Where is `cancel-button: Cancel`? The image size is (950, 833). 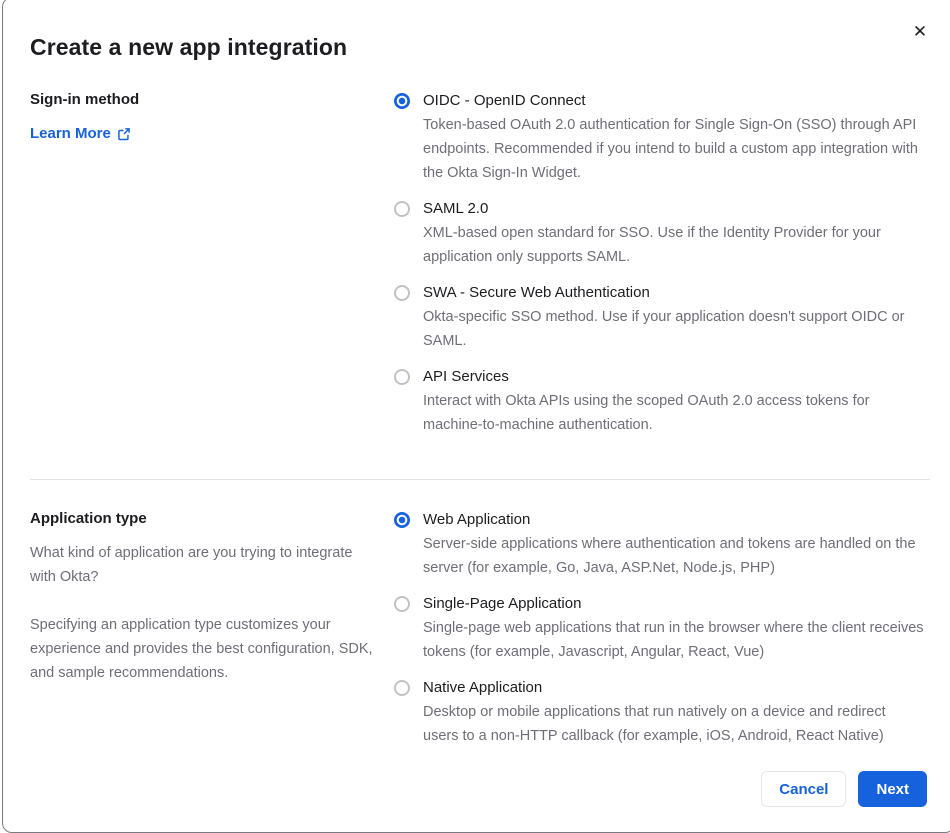
cancel-button: Cancel is located at coordinates (803, 789).